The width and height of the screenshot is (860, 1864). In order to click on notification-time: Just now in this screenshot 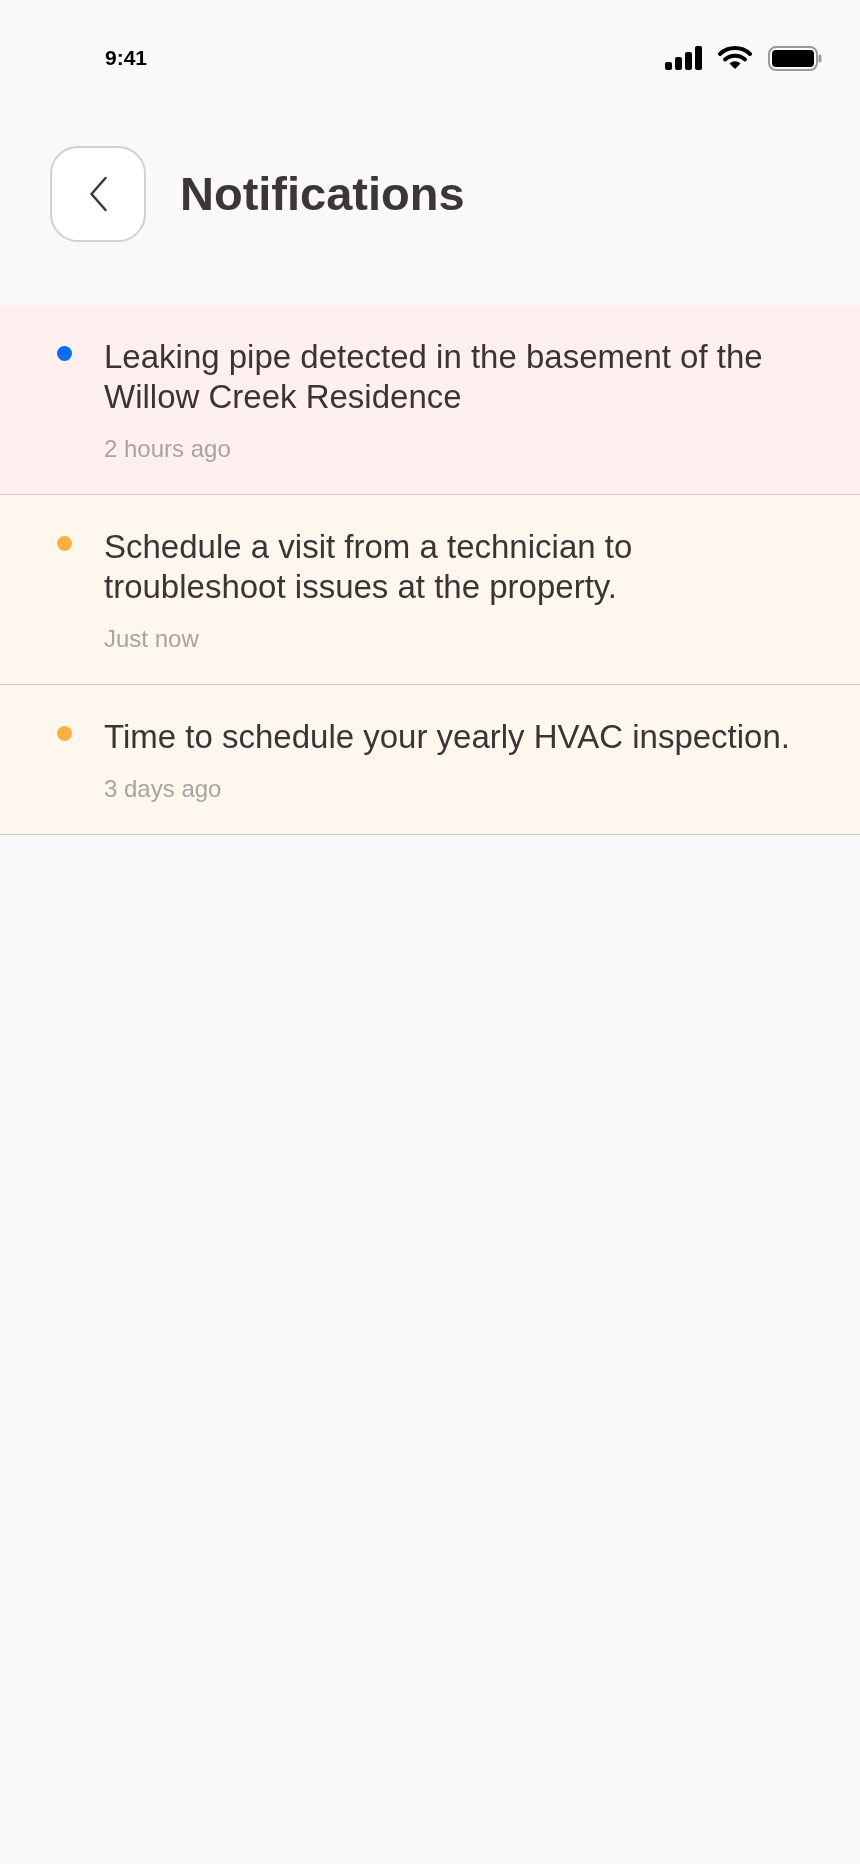, I will do `click(152, 639)`.